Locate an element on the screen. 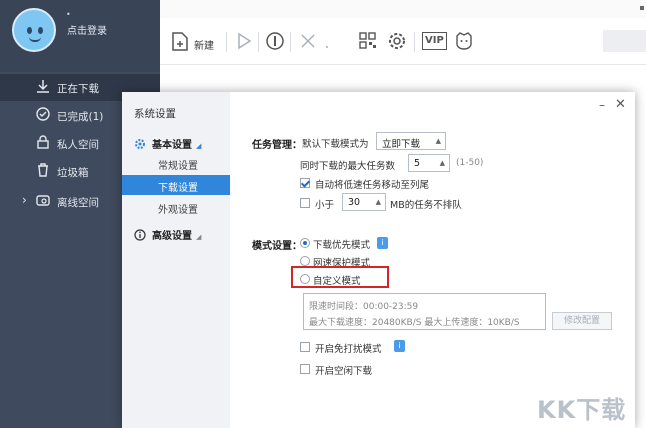  ellipsis-icon is located at coordinates (327, 41).